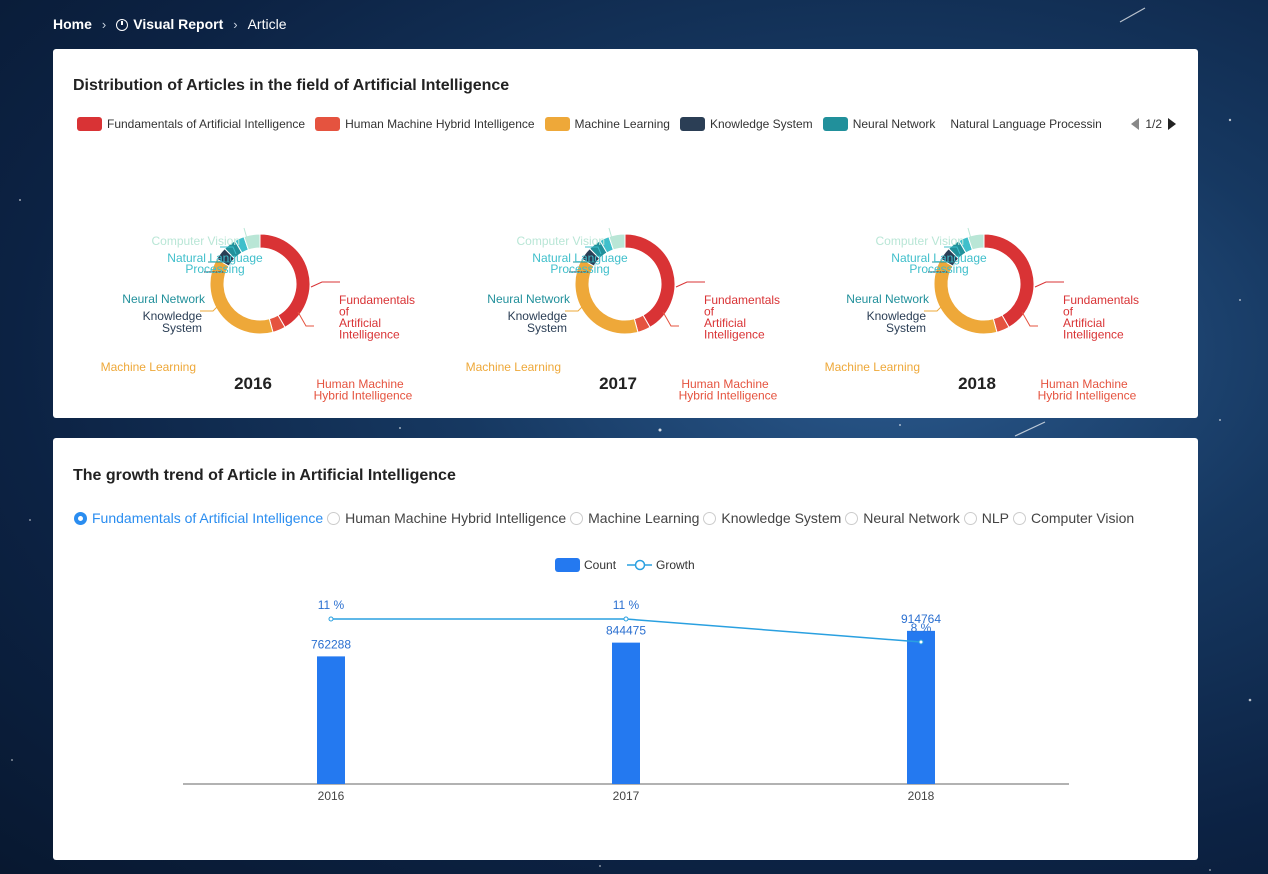 The width and height of the screenshot is (1268, 874). Describe the element at coordinates (600, 565) in the screenshot. I see `legend-count-label: Count` at that location.